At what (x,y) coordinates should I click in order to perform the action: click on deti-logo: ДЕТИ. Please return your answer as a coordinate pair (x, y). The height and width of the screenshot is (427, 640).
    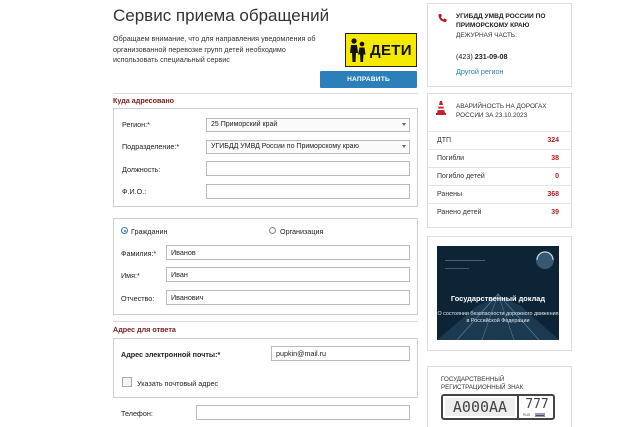
    Looking at the image, I should click on (381, 50).